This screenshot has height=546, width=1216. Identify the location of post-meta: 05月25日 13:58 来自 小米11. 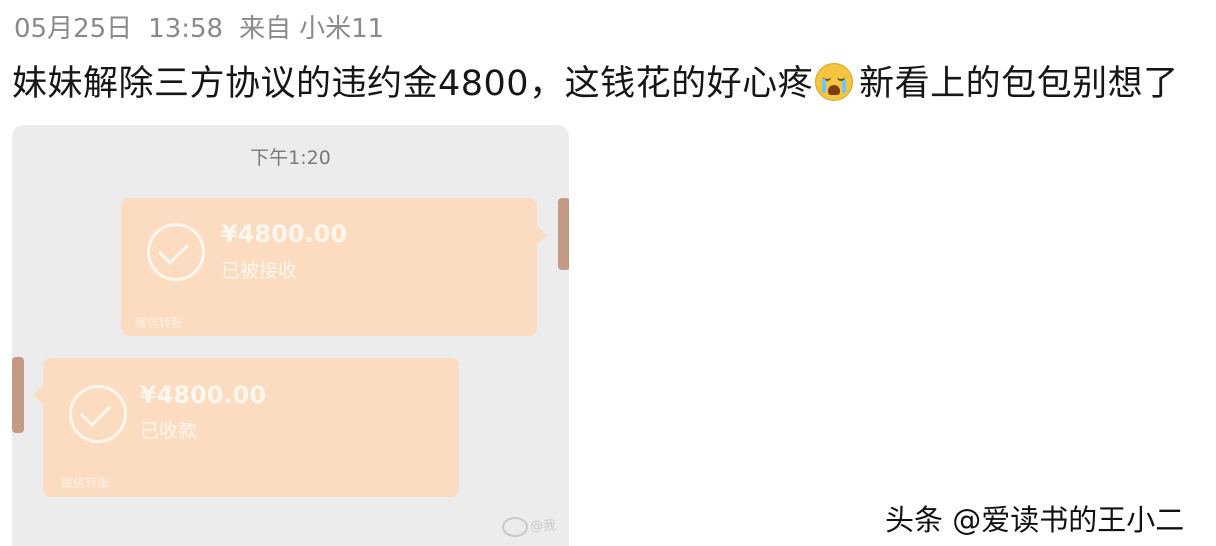
(207, 26).